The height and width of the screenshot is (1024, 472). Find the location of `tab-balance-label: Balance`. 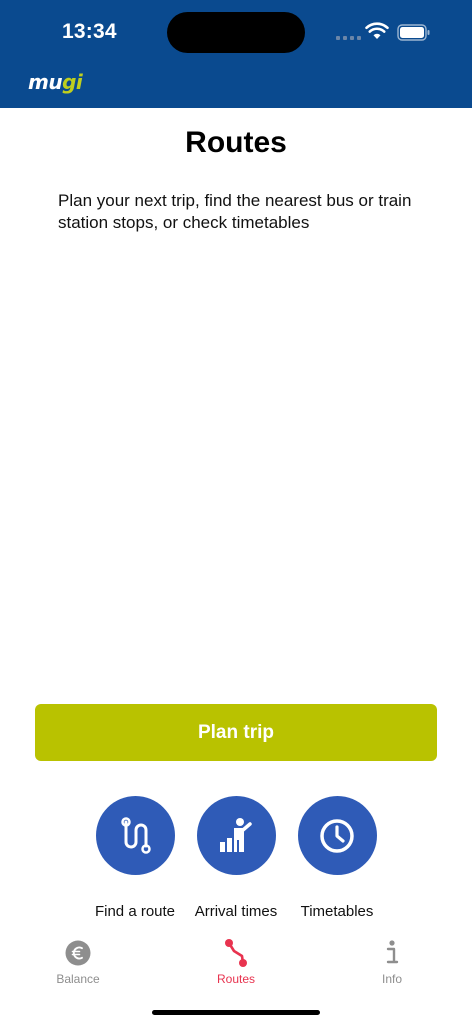

tab-balance-label: Balance is located at coordinates (78, 979).